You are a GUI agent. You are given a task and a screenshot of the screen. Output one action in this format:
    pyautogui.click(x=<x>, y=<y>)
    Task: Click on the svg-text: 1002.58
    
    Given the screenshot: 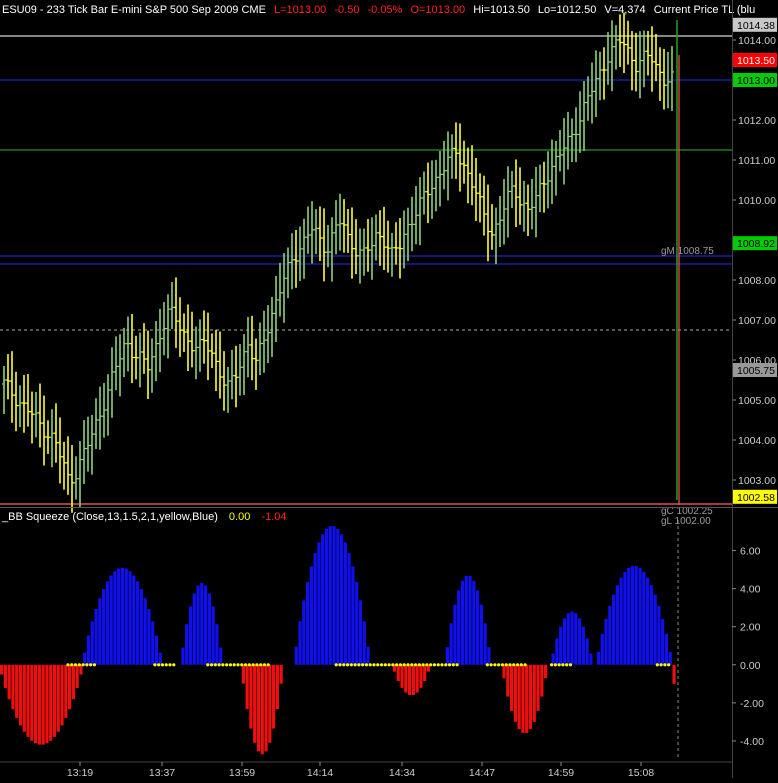 What is the action you would take?
    pyautogui.click(x=756, y=498)
    